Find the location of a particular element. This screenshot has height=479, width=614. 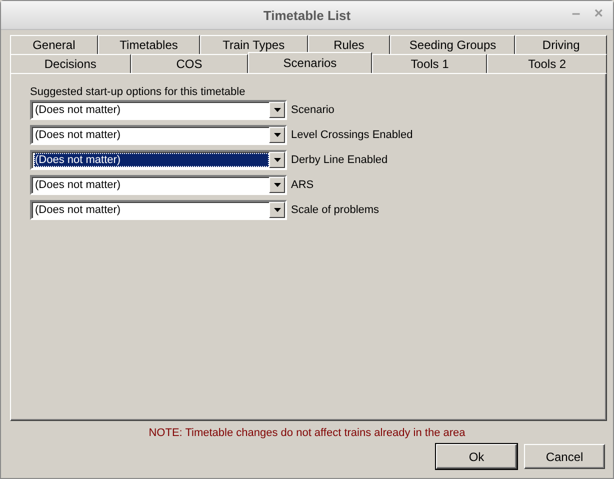

tab: Scenarios is located at coordinates (310, 62).